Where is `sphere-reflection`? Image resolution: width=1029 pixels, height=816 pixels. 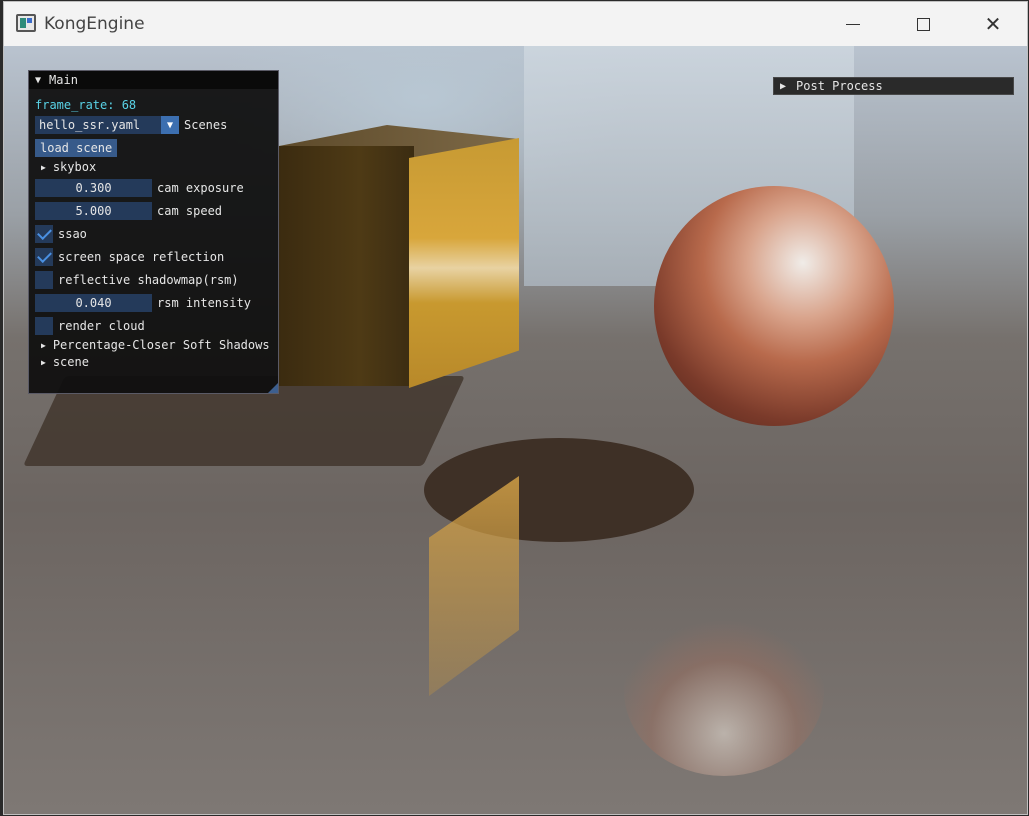
sphere-reflection is located at coordinates (724, 691).